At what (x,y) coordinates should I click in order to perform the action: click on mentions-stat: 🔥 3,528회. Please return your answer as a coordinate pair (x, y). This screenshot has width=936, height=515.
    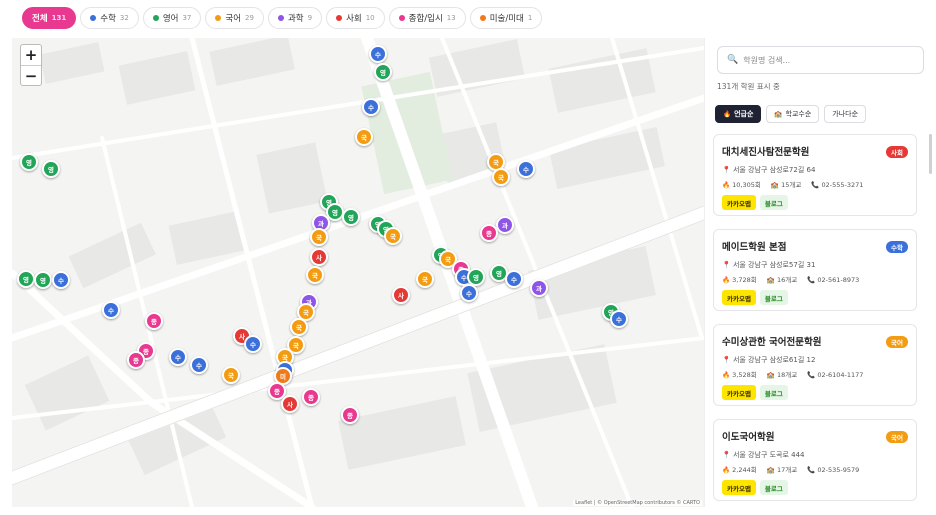
    Looking at the image, I should click on (739, 375).